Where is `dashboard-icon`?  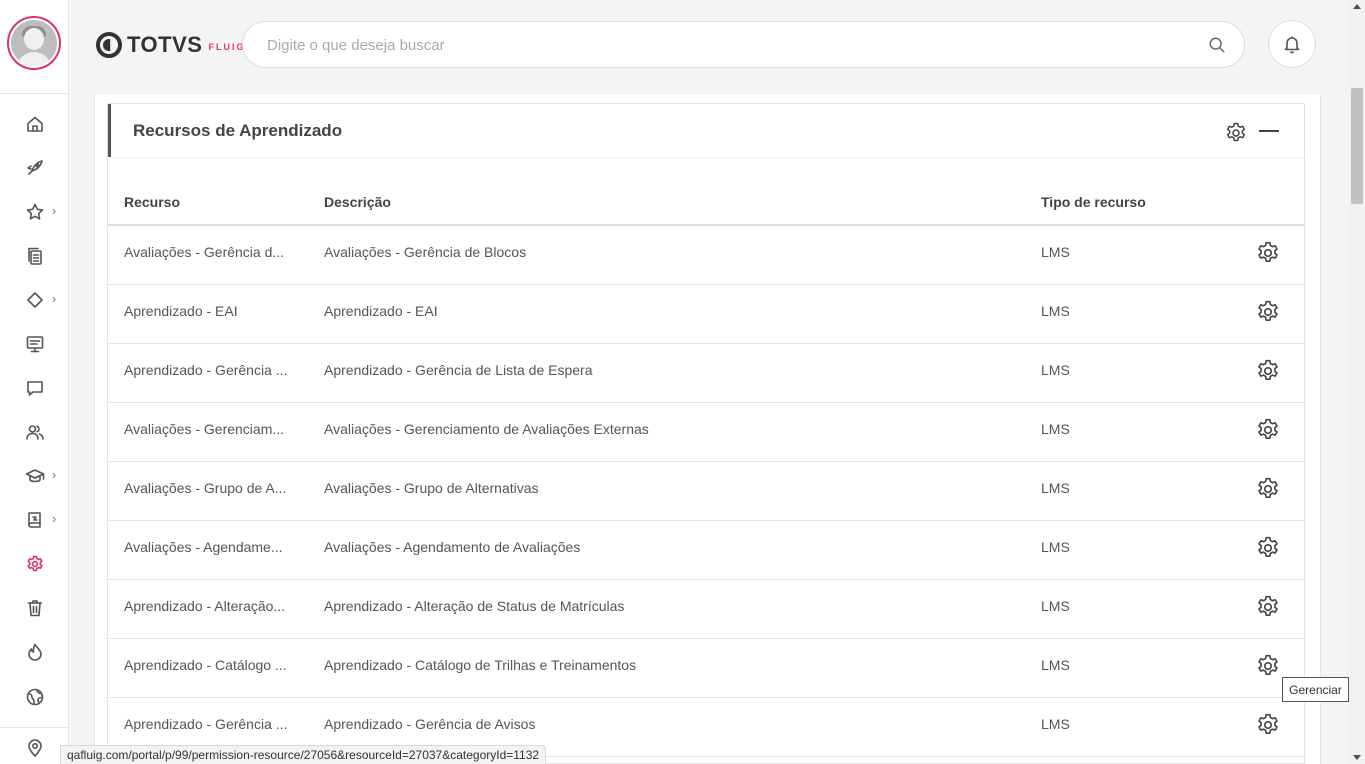
dashboard-icon is located at coordinates (35, 344).